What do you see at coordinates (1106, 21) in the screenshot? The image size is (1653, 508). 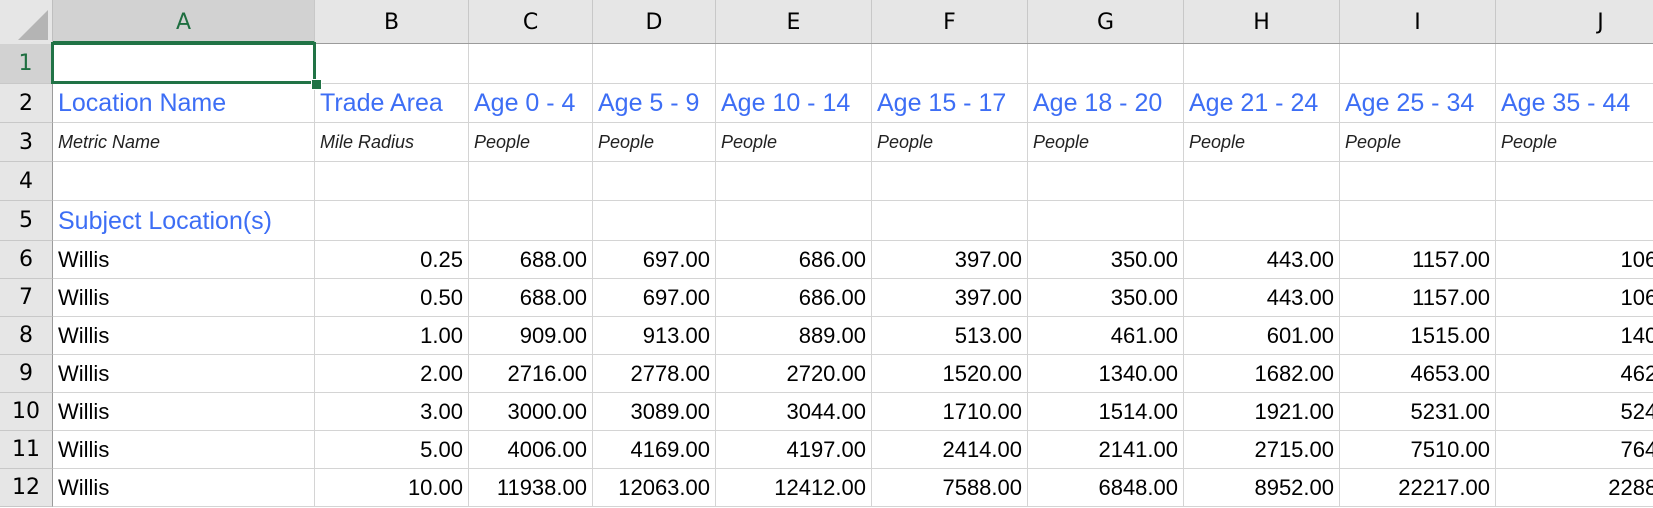 I see `column-header-g: G` at bounding box center [1106, 21].